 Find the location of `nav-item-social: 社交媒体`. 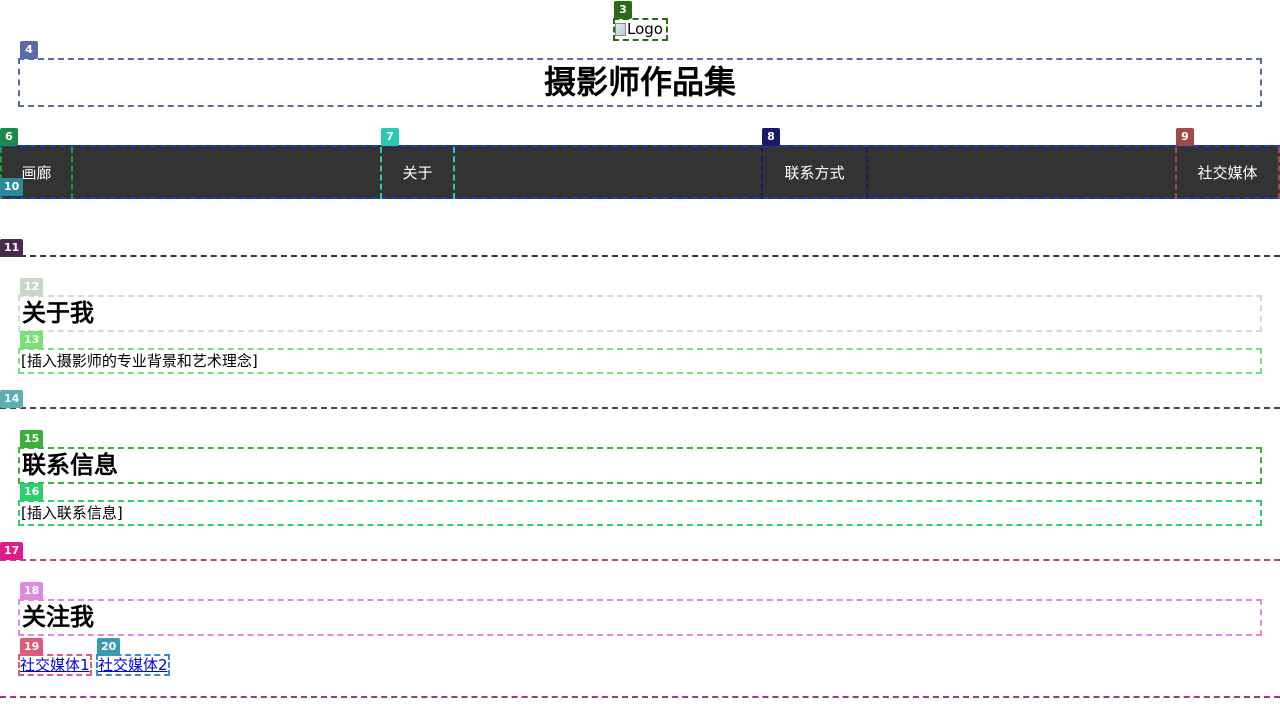

nav-item-social: 社交媒体 is located at coordinates (1227, 173).